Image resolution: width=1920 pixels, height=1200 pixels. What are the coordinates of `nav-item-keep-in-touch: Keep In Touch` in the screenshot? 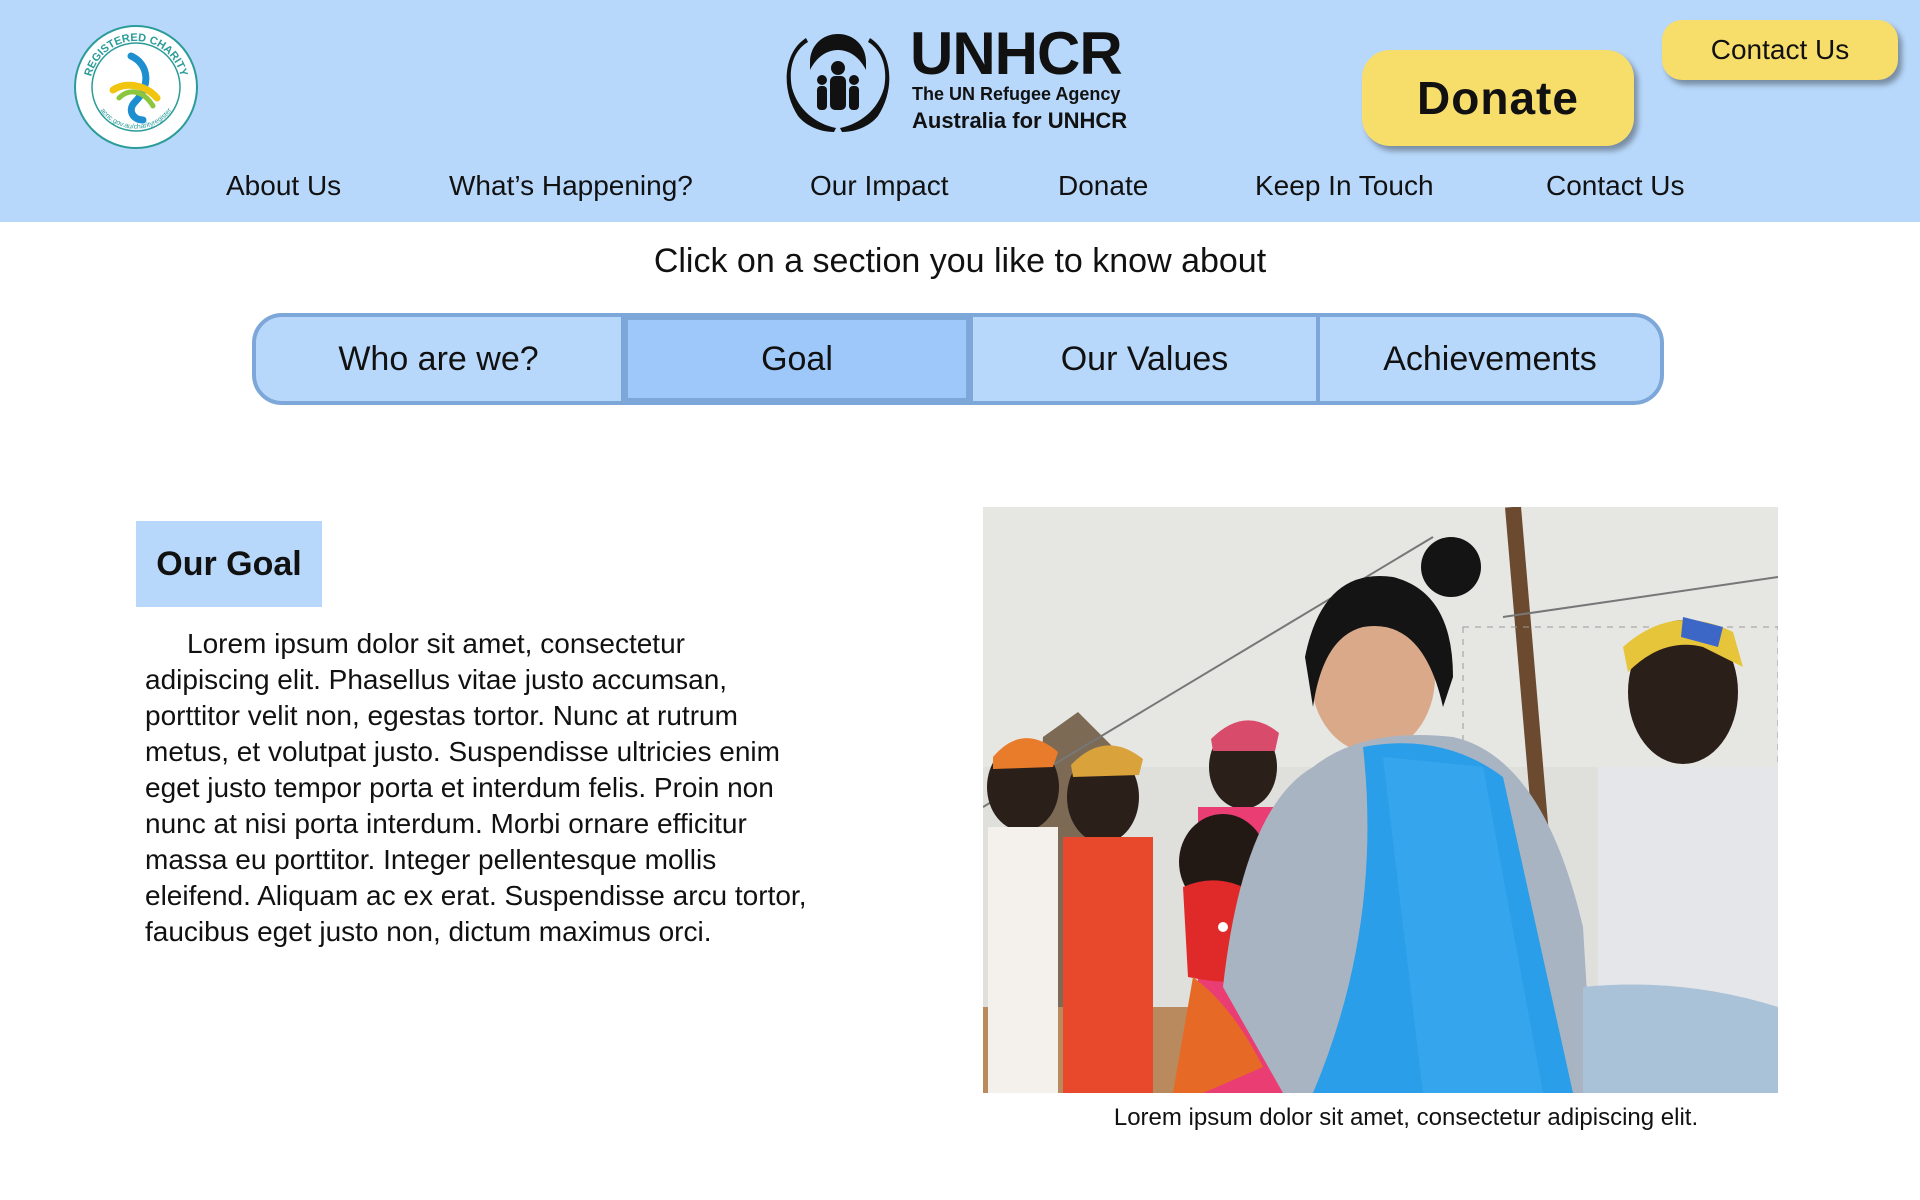 It's located at (1344, 186).